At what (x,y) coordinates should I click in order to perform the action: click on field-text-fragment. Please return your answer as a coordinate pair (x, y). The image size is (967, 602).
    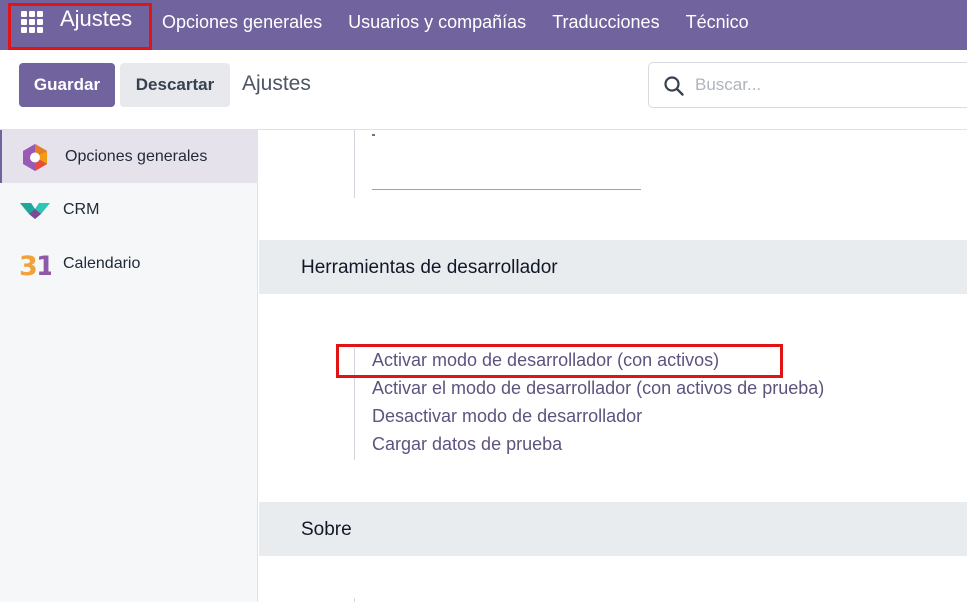
    Looking at the image, I should click on (373, 135).